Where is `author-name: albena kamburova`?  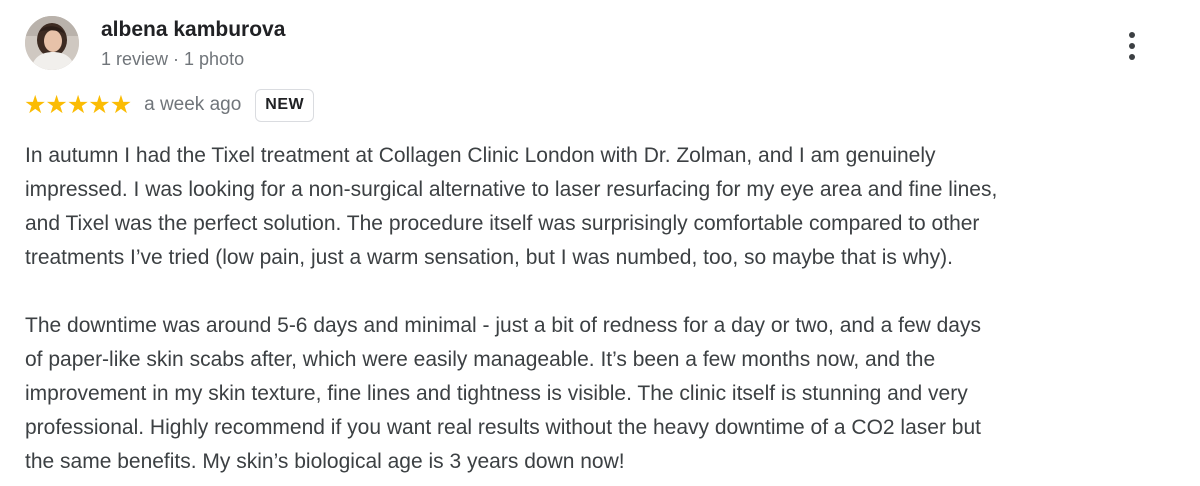 author-name: albena kamburova is located at coordinates (193, 30).